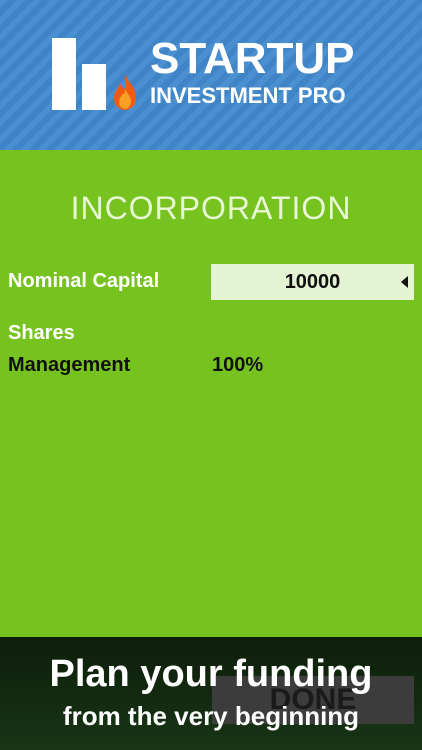 The width and height of the screenshot is (422, 750). Describe the element at coordinates (211, 208) in the screenshot. I see `page-title: INCORPORATION` at that location.